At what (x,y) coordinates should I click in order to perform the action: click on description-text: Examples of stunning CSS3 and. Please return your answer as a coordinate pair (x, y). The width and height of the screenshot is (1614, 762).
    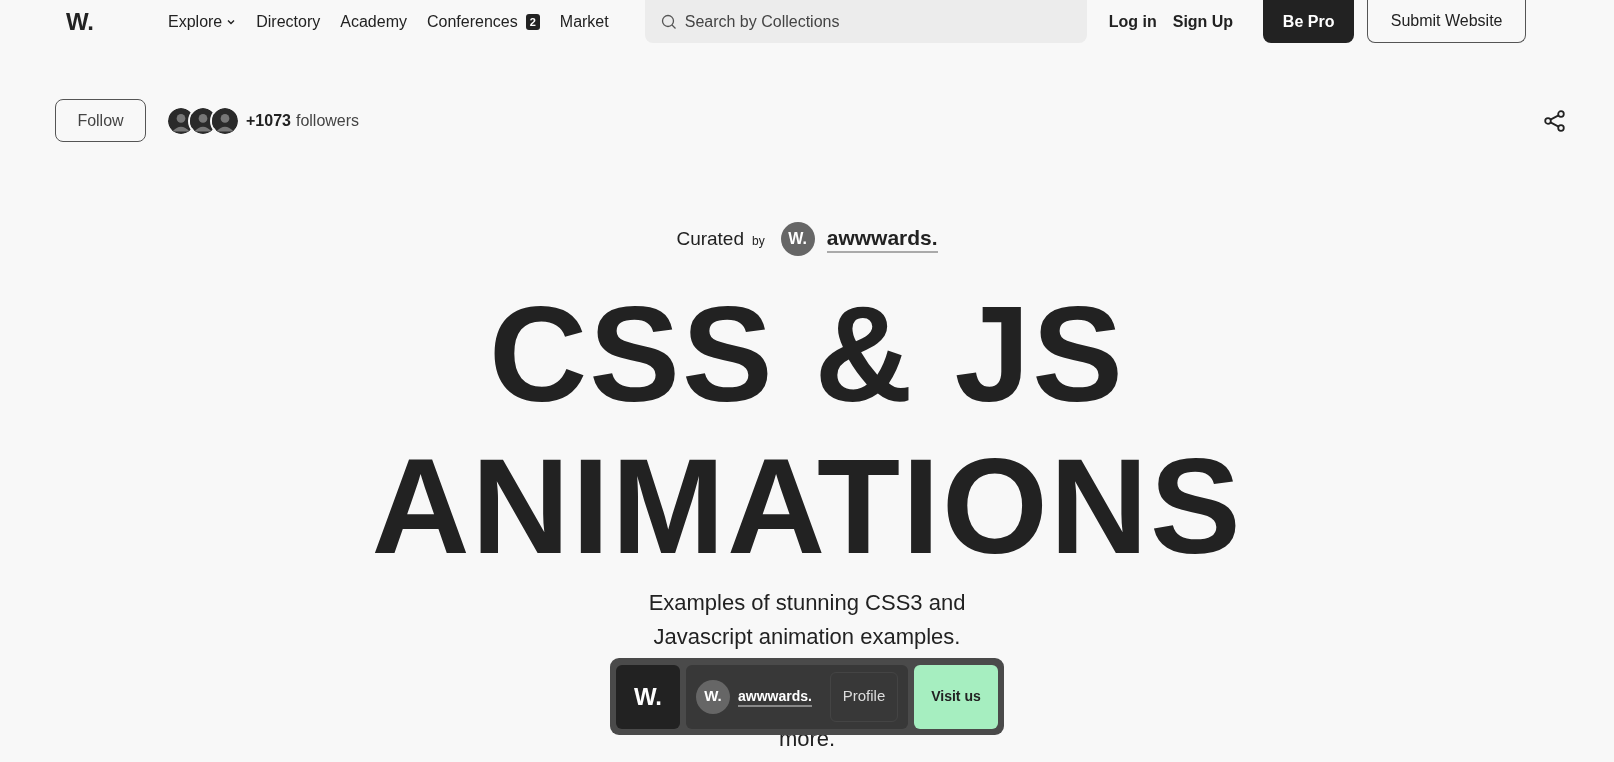
    Looking at the image, I should click on (807, 603).